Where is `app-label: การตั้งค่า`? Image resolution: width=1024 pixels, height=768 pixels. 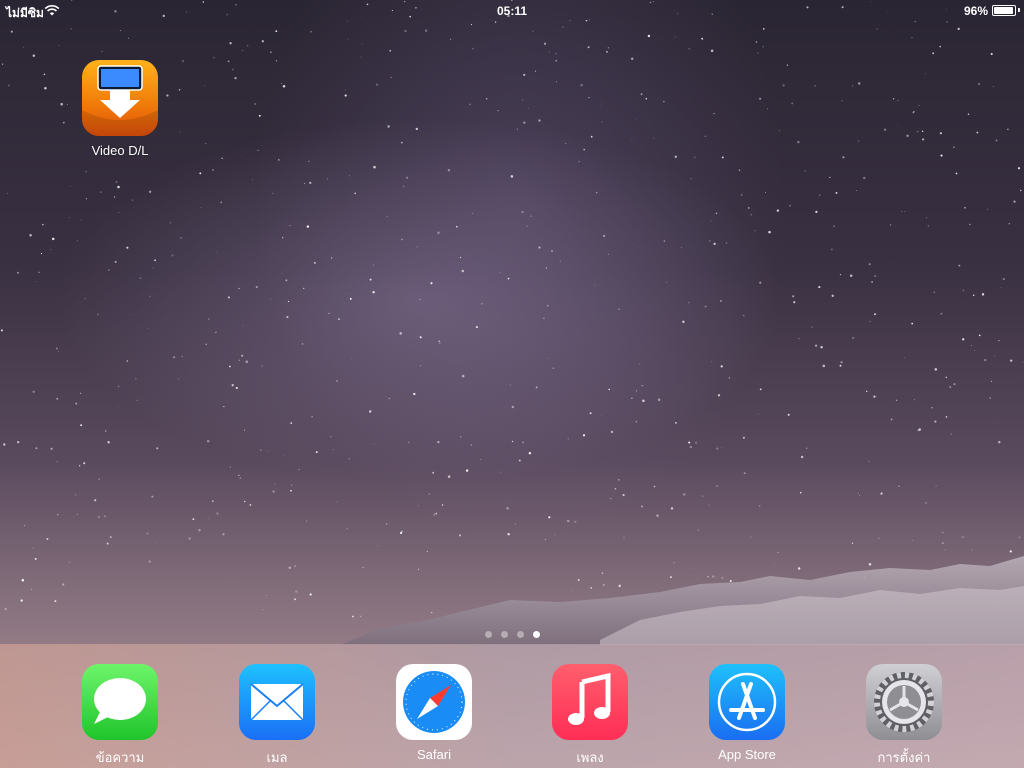 app-label: การตั้งค่า is located at coordinates (904, 757).